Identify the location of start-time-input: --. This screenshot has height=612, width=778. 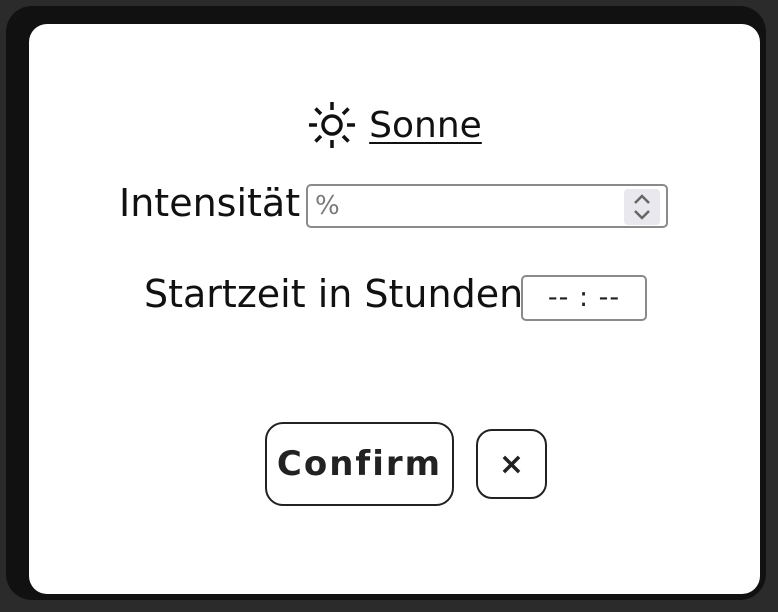
(584, 298).